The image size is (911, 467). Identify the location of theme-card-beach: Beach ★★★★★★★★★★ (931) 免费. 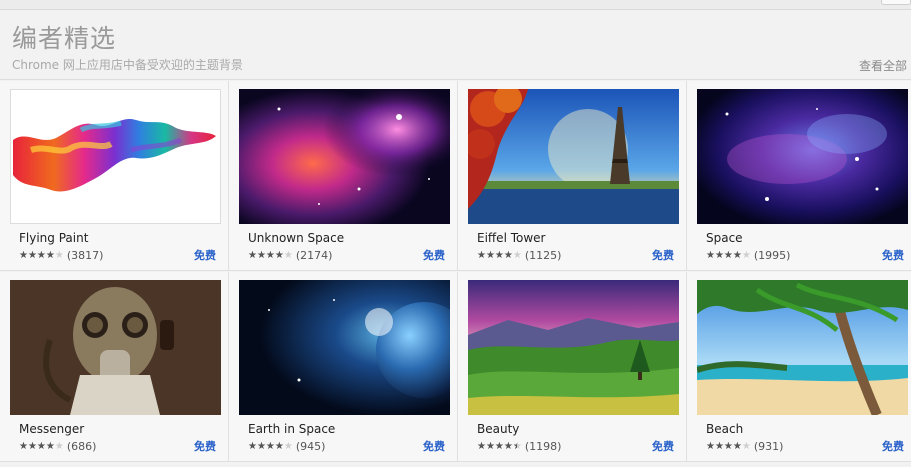
(799, 367).